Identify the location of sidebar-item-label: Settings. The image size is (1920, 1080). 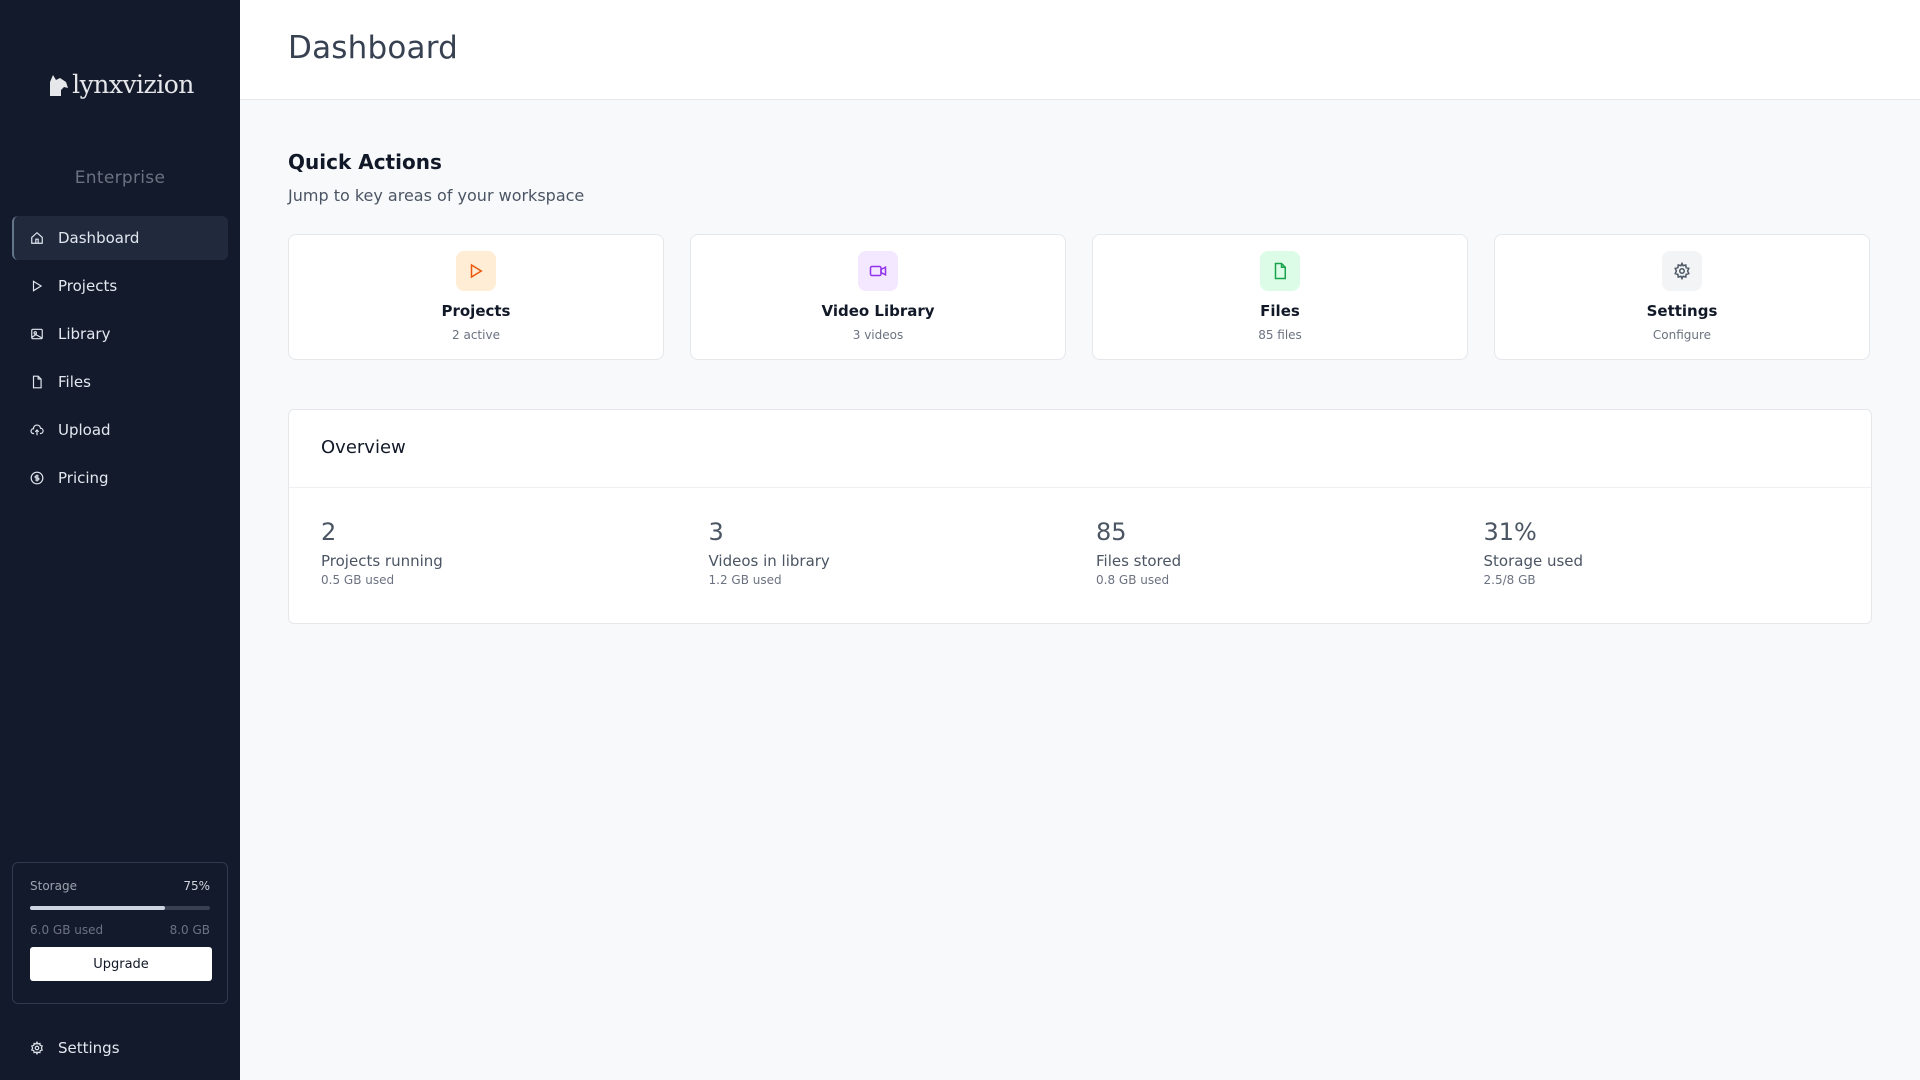
(89, 1048).